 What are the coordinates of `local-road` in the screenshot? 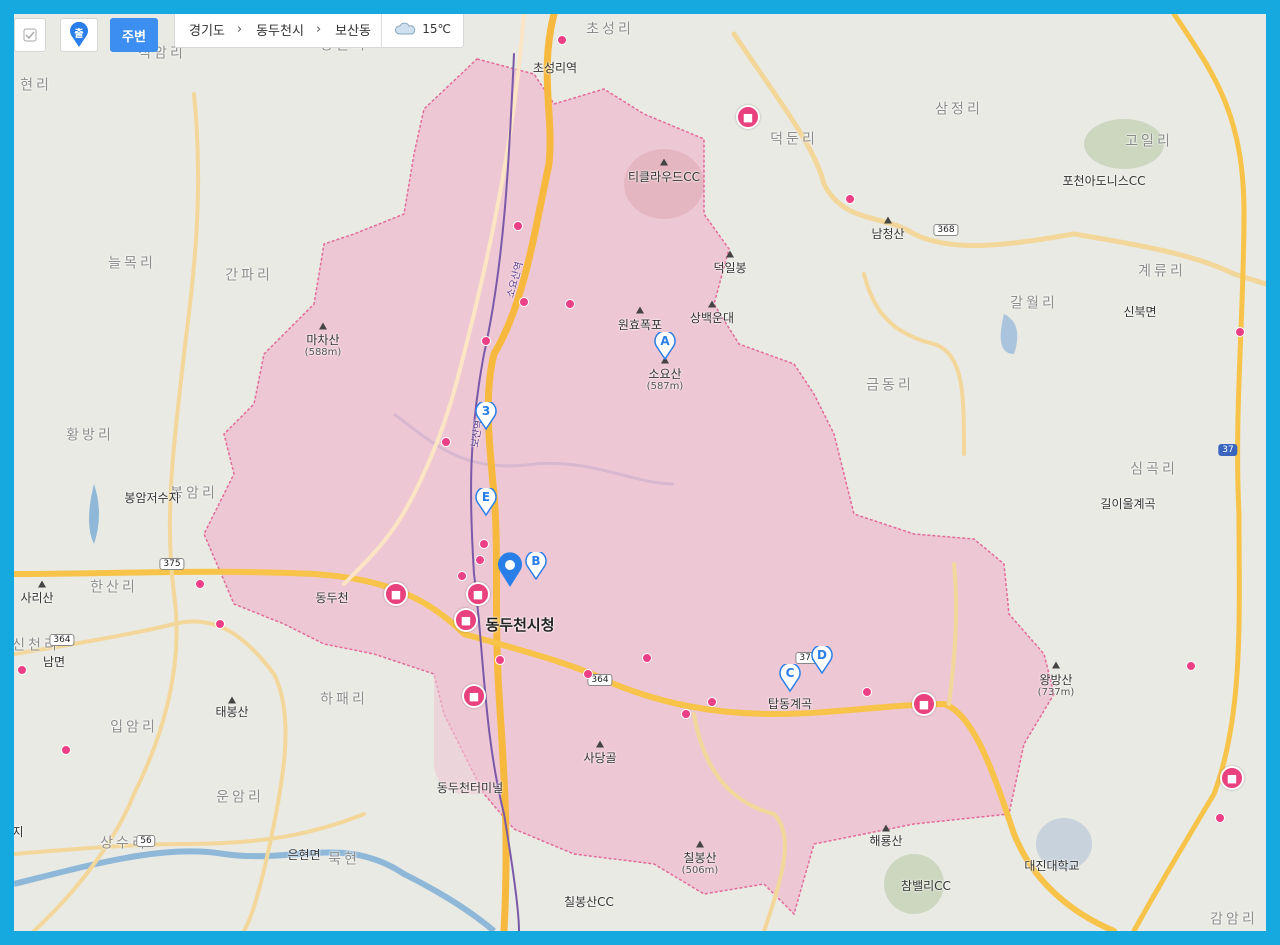 It's located at (116, 511).